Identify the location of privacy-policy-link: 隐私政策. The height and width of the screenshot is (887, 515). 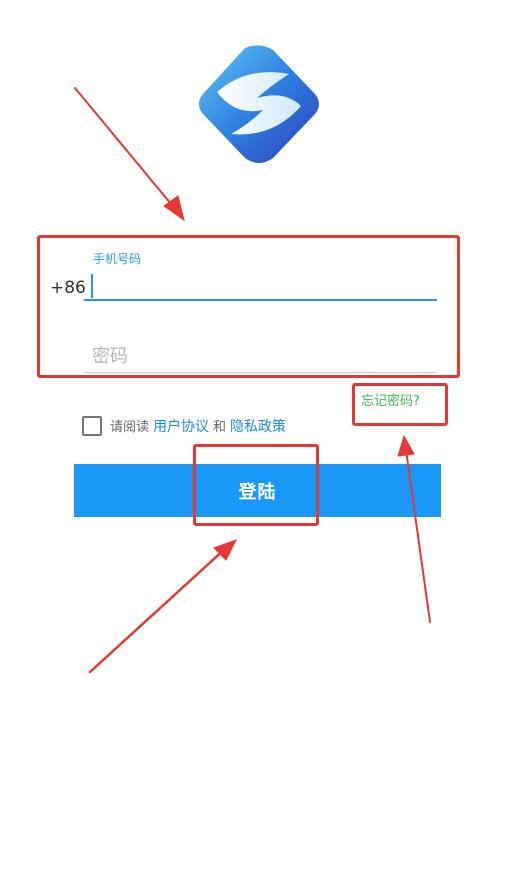
(258, 427).